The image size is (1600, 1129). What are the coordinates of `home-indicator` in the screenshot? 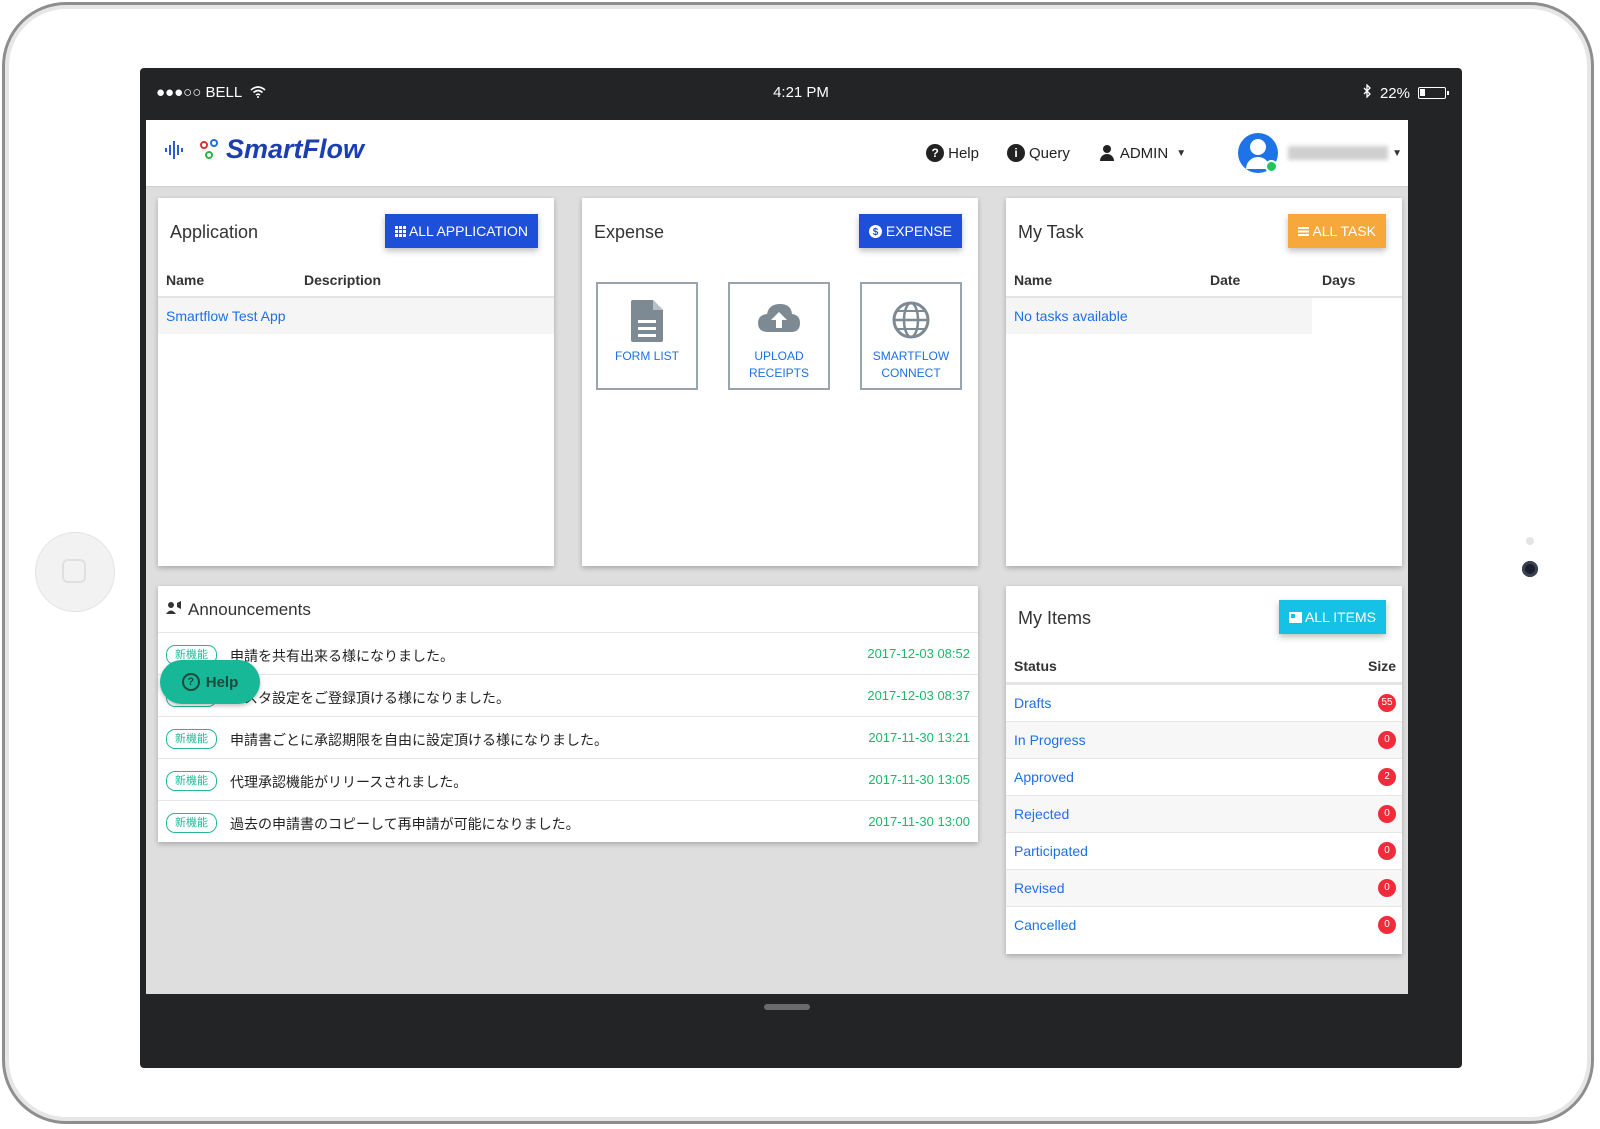 It's located at (787, 1007).